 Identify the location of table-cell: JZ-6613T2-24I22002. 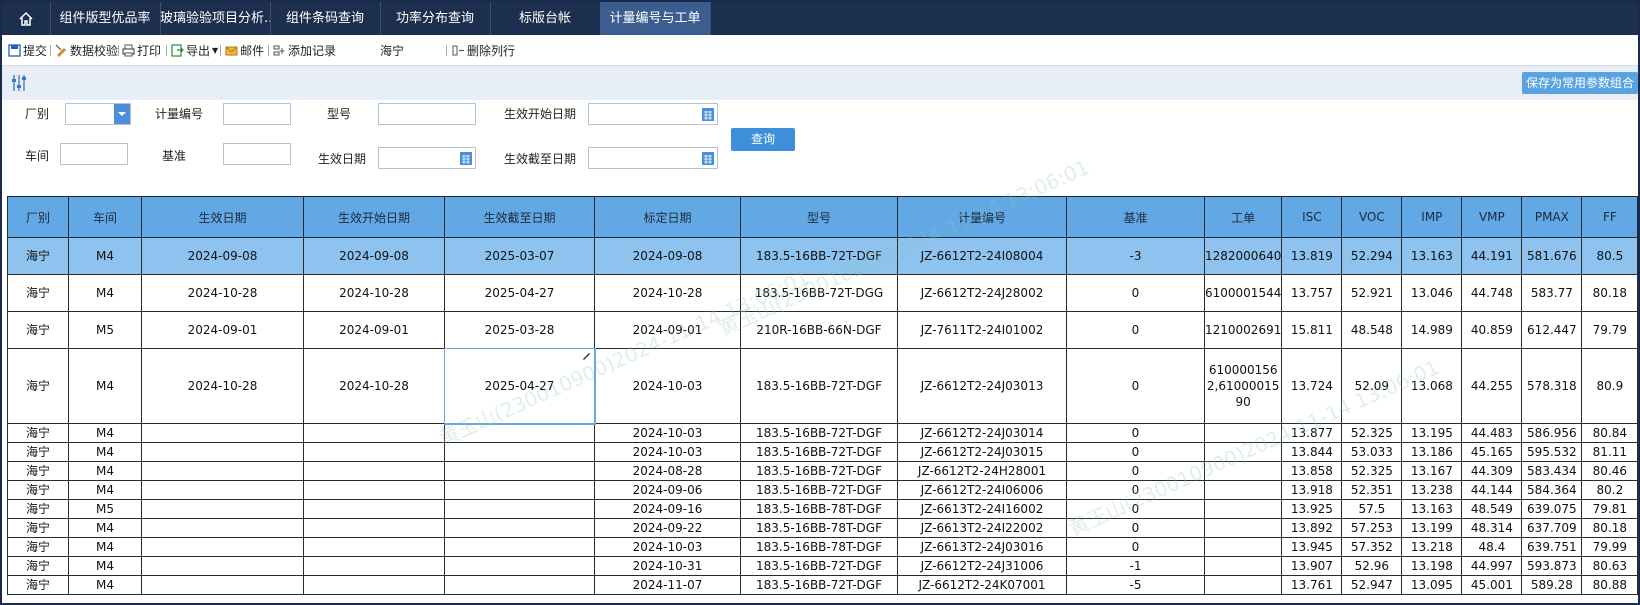
(982, 528).